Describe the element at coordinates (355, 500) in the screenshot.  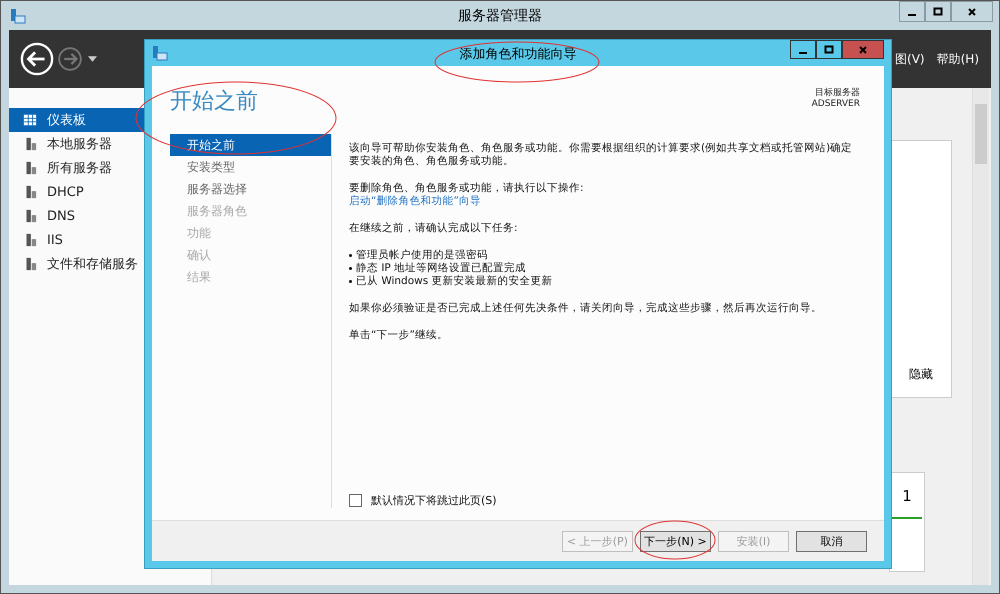
I see `skip-checkbox` at that location.